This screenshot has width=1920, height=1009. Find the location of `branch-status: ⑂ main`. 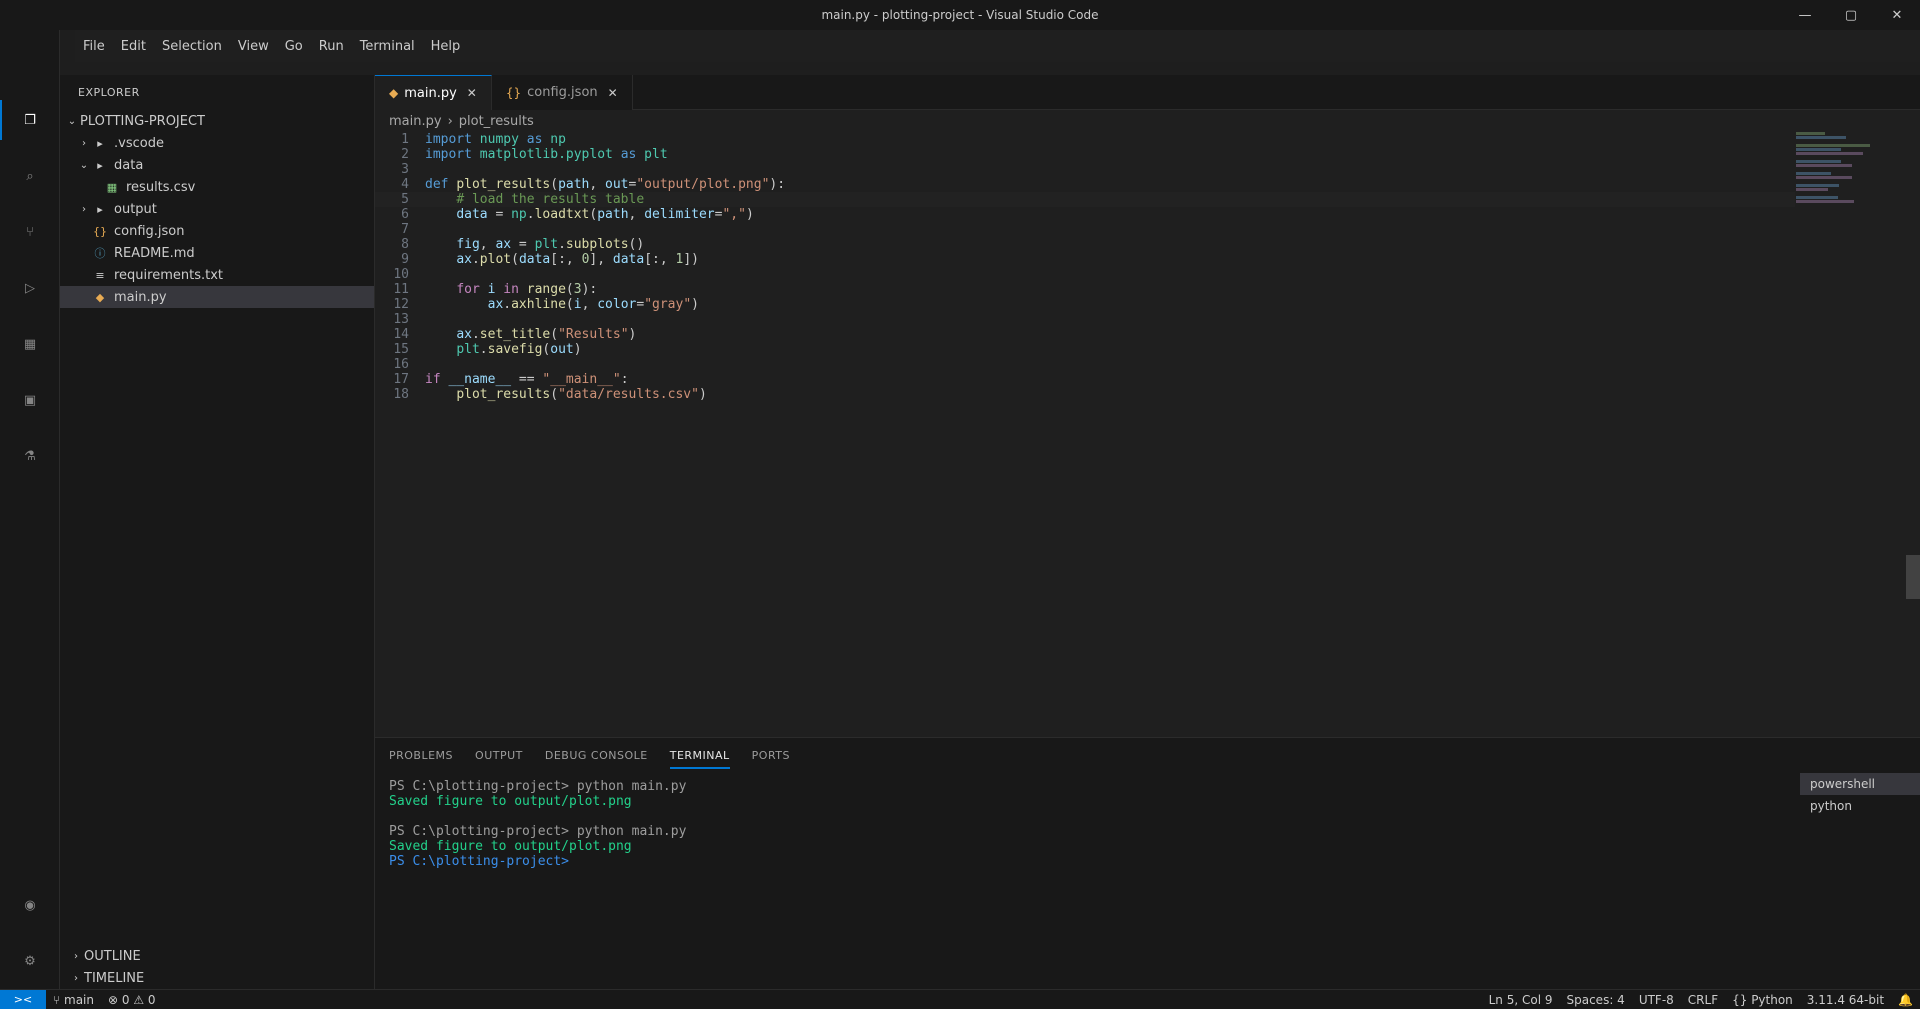

branch-status: ⑂ main is located at coordinates (73, 1000).